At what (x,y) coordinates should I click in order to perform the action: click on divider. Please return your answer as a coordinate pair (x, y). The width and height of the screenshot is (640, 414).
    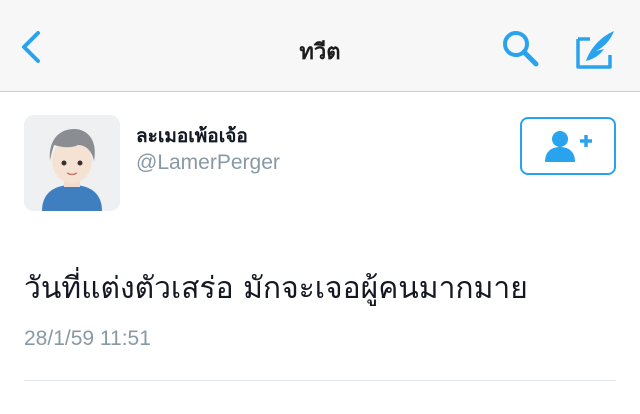
    Looking at the image, I should click on (320, 380).